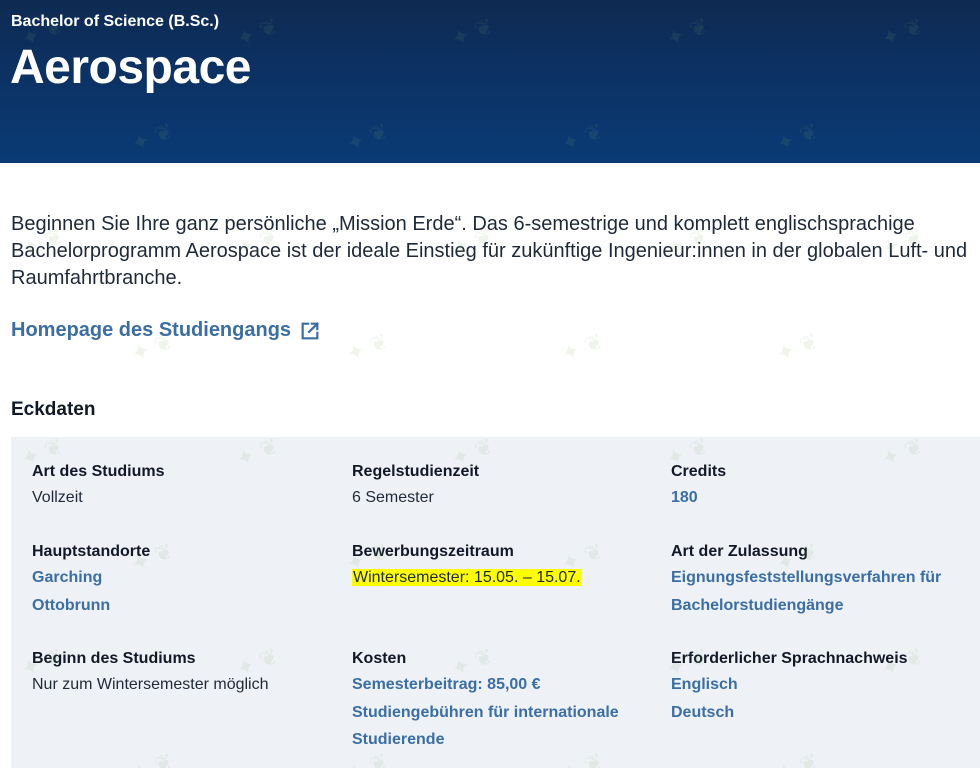  What do you see at coordinates (502, 685) in the screenshot?
I see `semester-fee-link: Semesterbeitrag: 85,00 €` at bounding box center [502, 685].